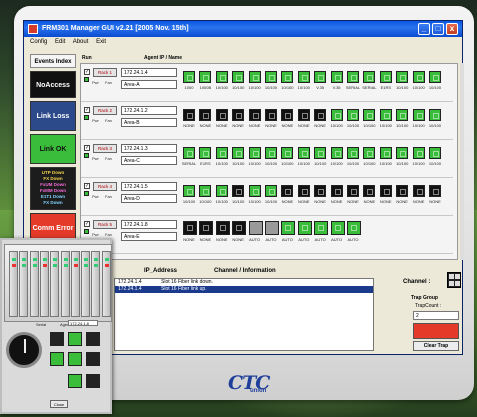 This screenshot has width=477, height=417. What do you see at coordinates (105, 148) in the screenshot?
I see `rack-button: Rack 3` at bounding box center [105, 148].